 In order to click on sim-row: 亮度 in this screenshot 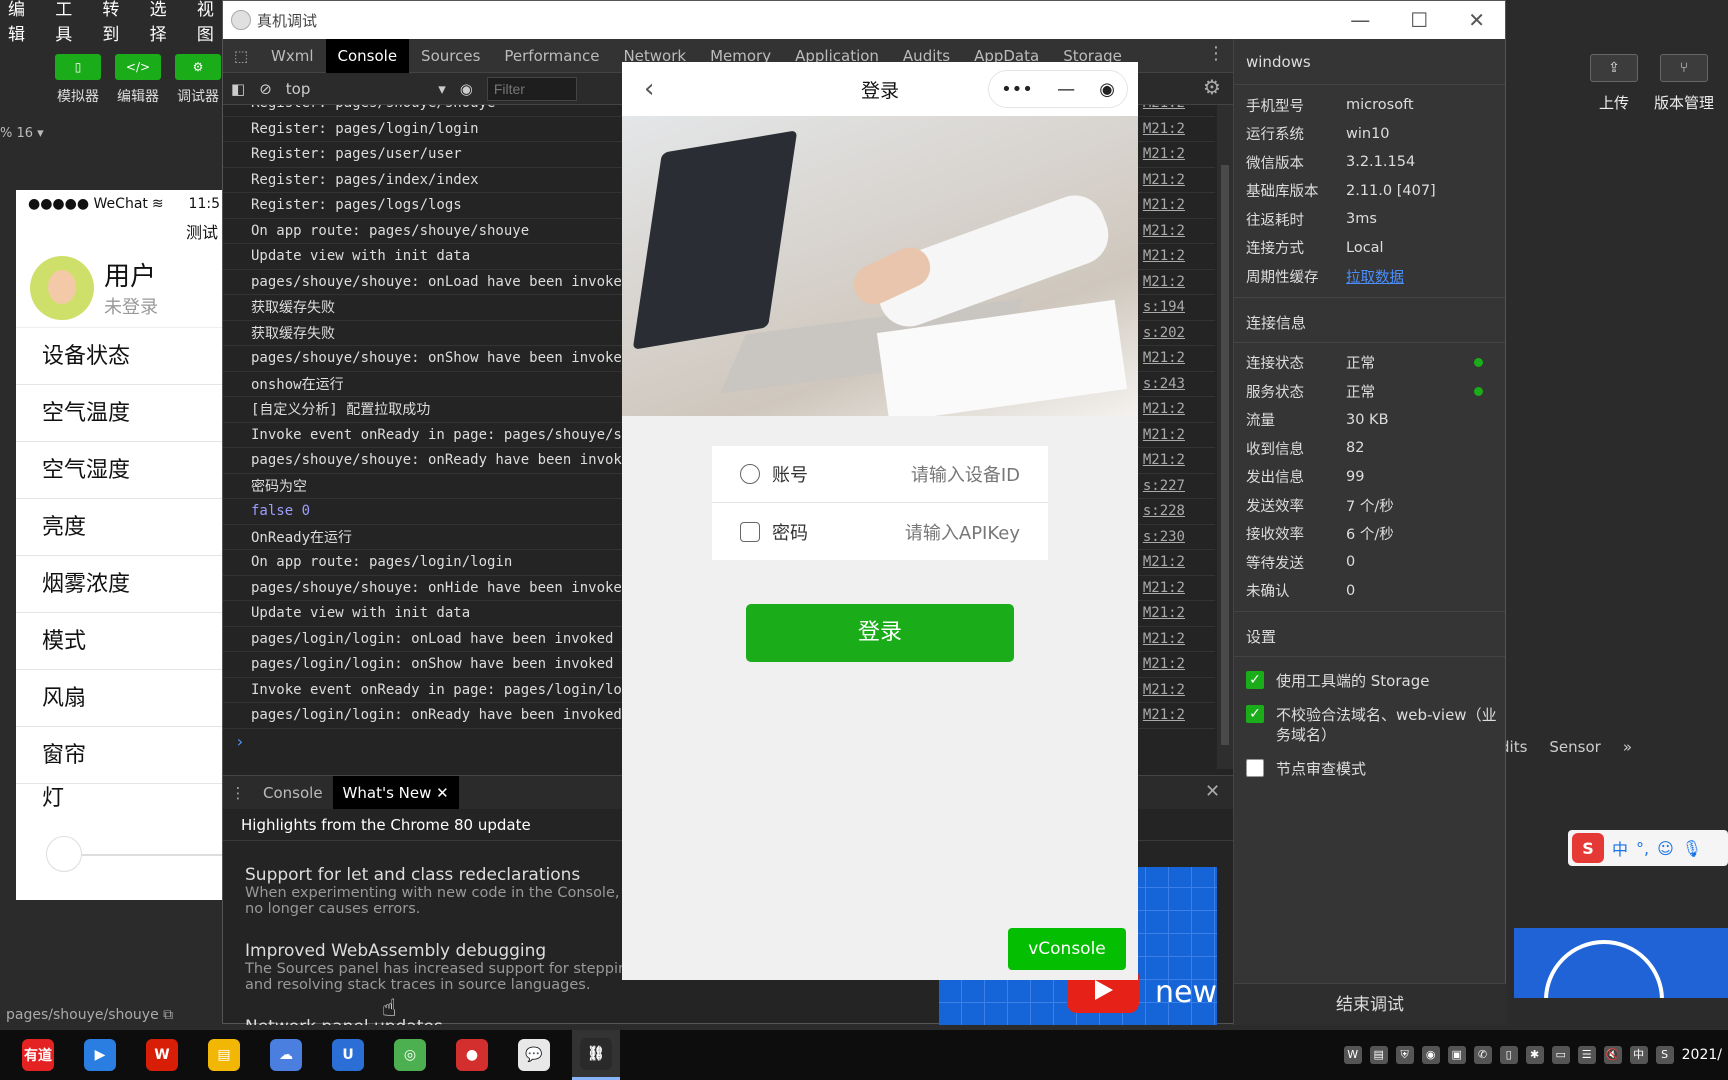, I will do `click(119, 527)`.